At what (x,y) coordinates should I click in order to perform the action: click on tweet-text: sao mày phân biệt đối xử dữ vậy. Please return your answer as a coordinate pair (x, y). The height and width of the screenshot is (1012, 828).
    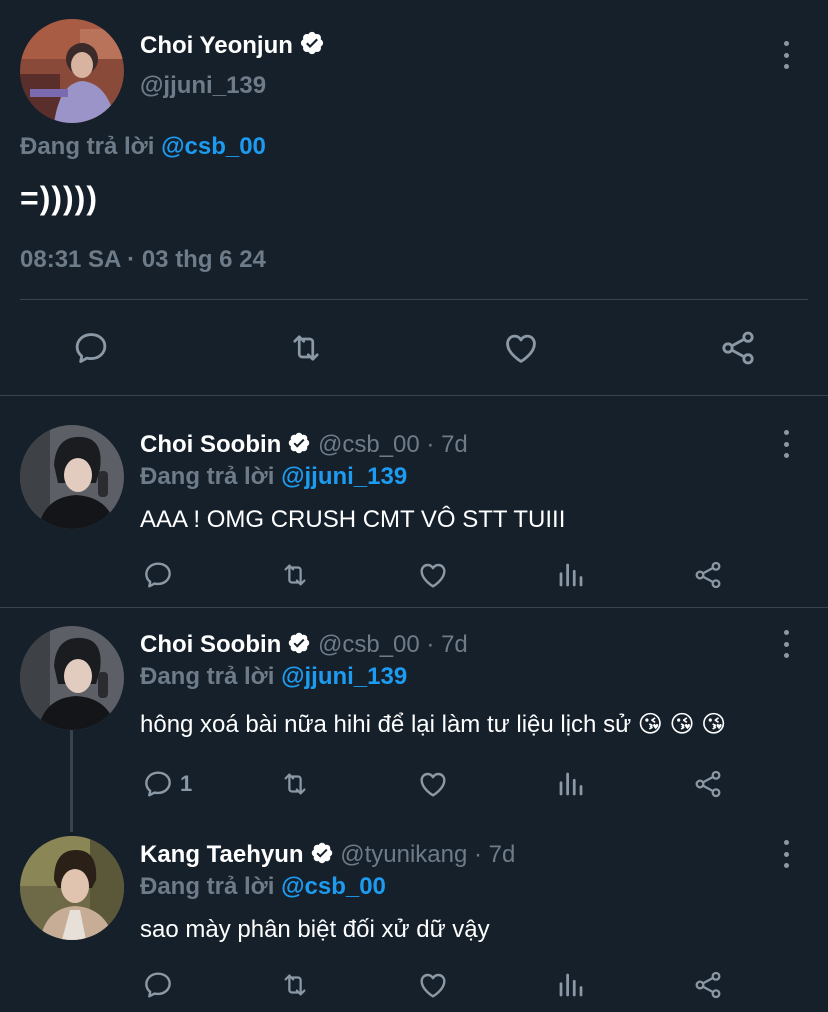
    Looking at the image, I should click on (315, 929).